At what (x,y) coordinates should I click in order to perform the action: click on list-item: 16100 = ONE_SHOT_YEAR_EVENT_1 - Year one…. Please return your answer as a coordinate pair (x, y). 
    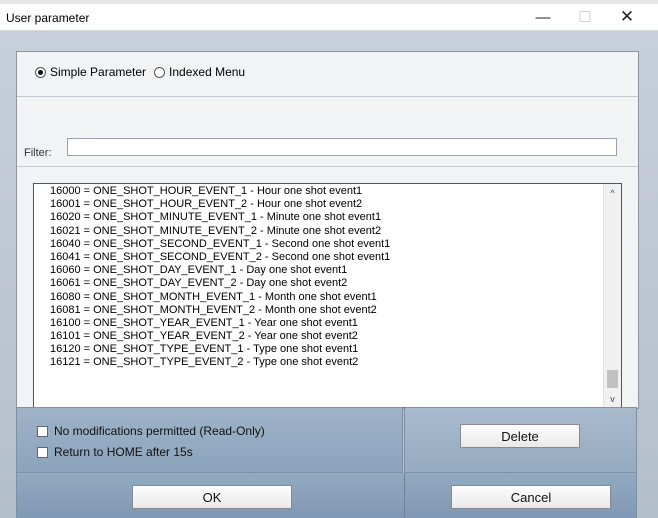
    Looking at the image, I should click on (319, 323).